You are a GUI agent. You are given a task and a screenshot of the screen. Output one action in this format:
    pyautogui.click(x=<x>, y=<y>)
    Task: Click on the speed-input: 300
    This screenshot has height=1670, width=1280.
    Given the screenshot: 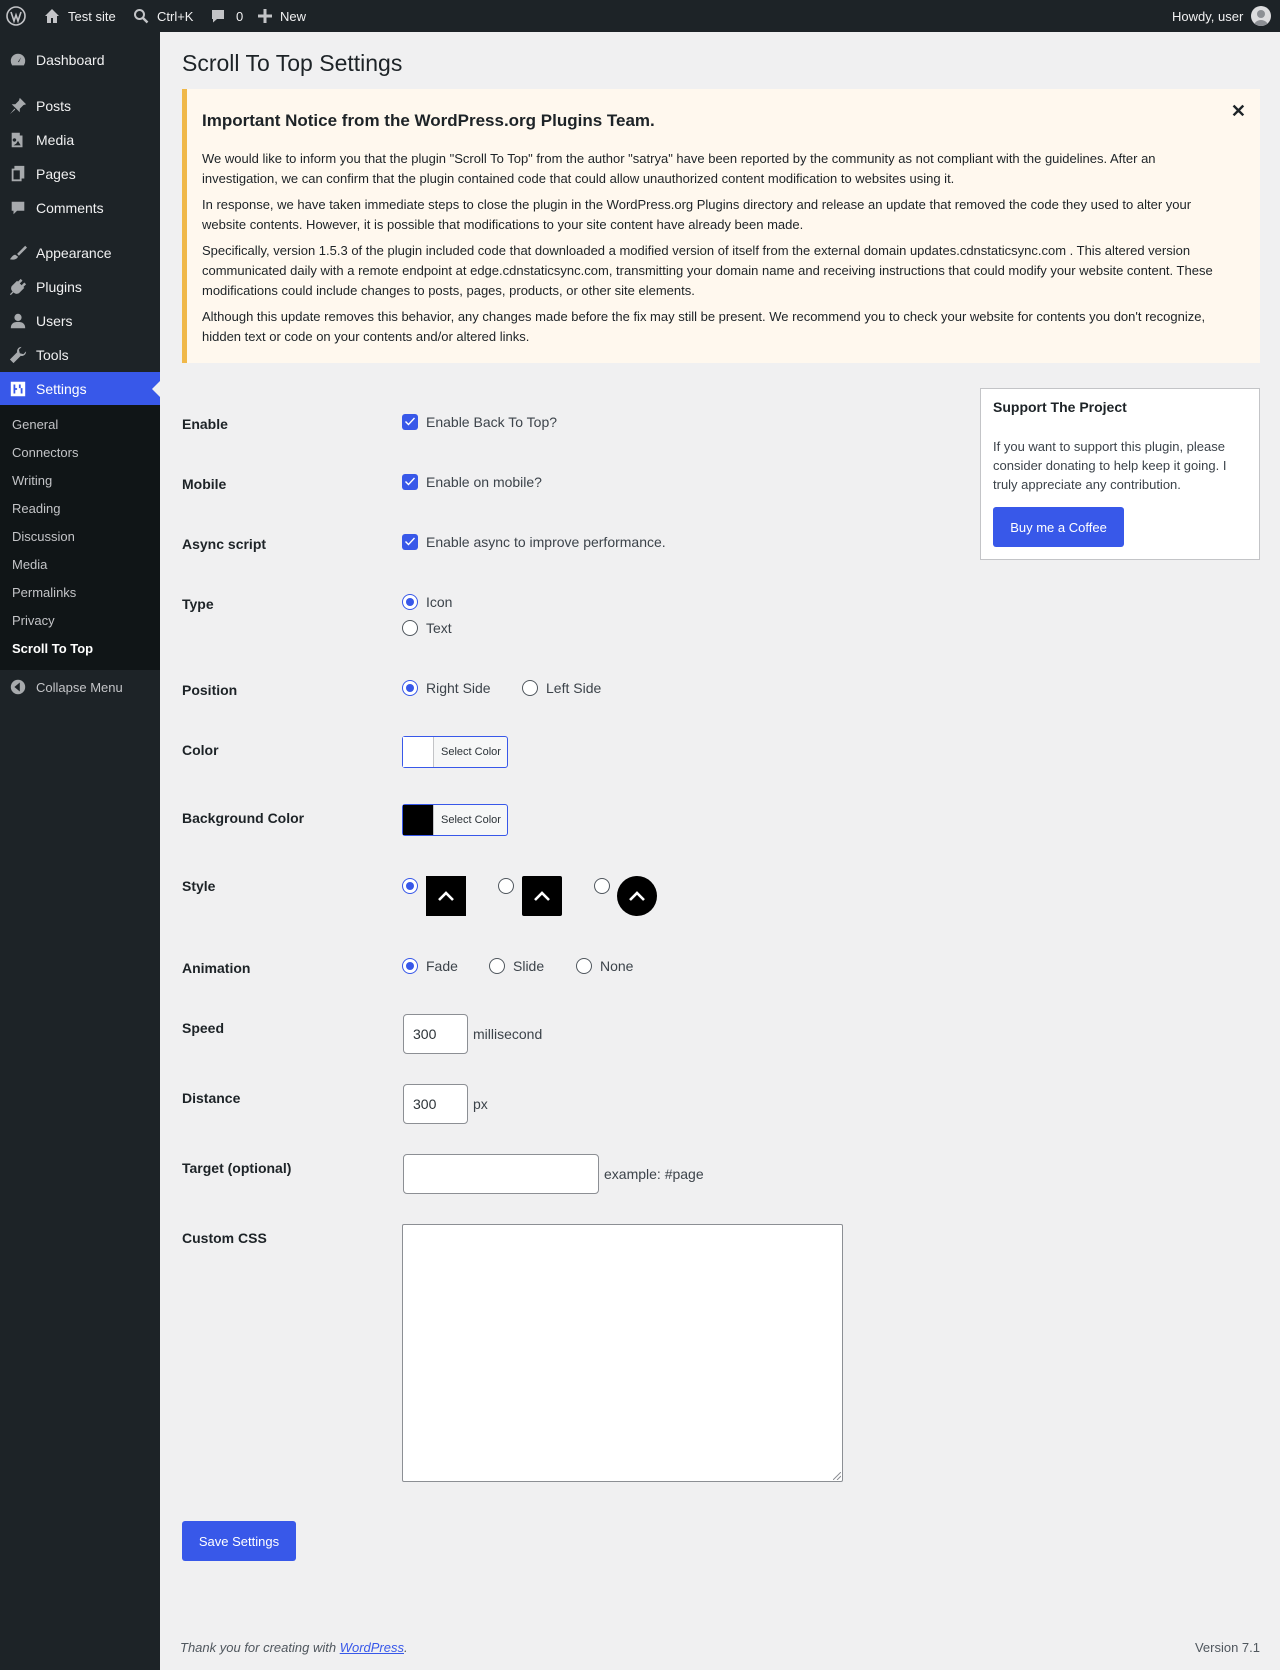 What is the action you would take?
    pyautogui.click(x=435, y=1034)
    